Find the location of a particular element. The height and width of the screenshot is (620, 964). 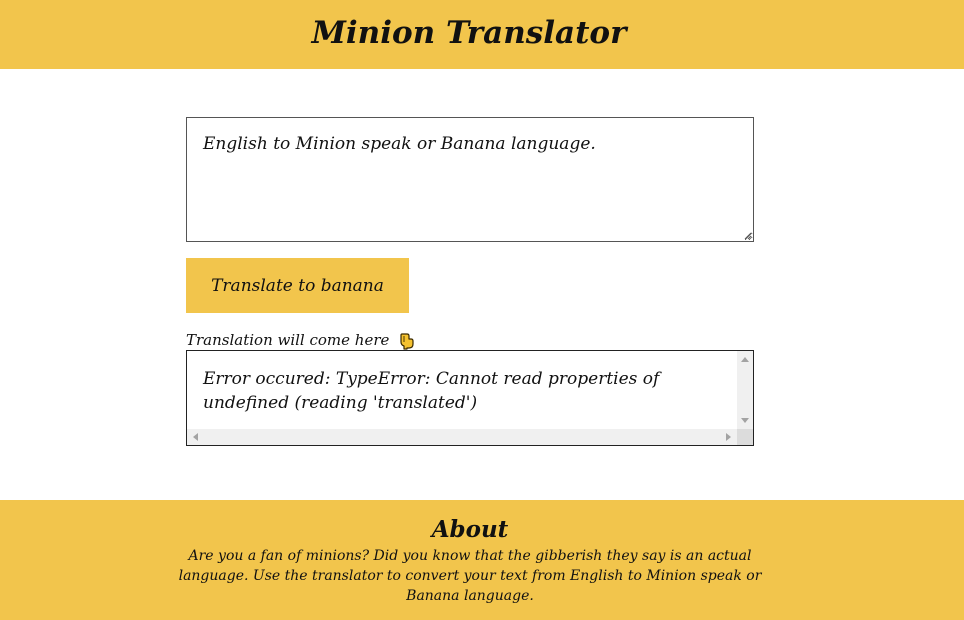

about-title: About is located at coordinates (470, 529).